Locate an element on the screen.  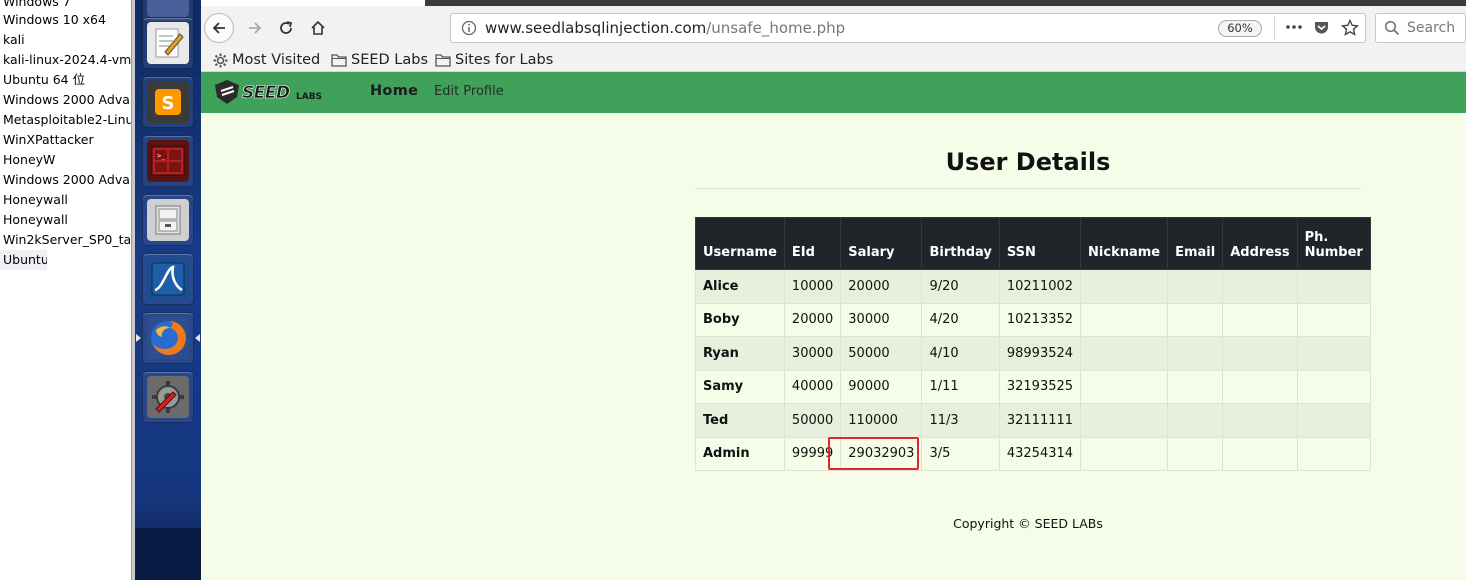
sublime-text-icon: S is located at coordinates (168, 102).